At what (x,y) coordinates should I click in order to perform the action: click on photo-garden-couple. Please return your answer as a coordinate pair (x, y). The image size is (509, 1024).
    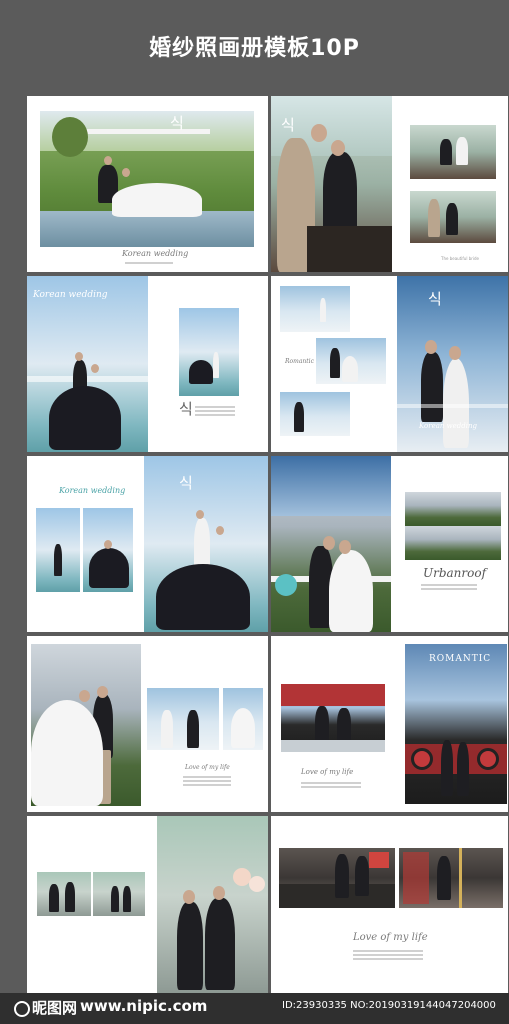
    Looking at the image, I should click on (147, 179).